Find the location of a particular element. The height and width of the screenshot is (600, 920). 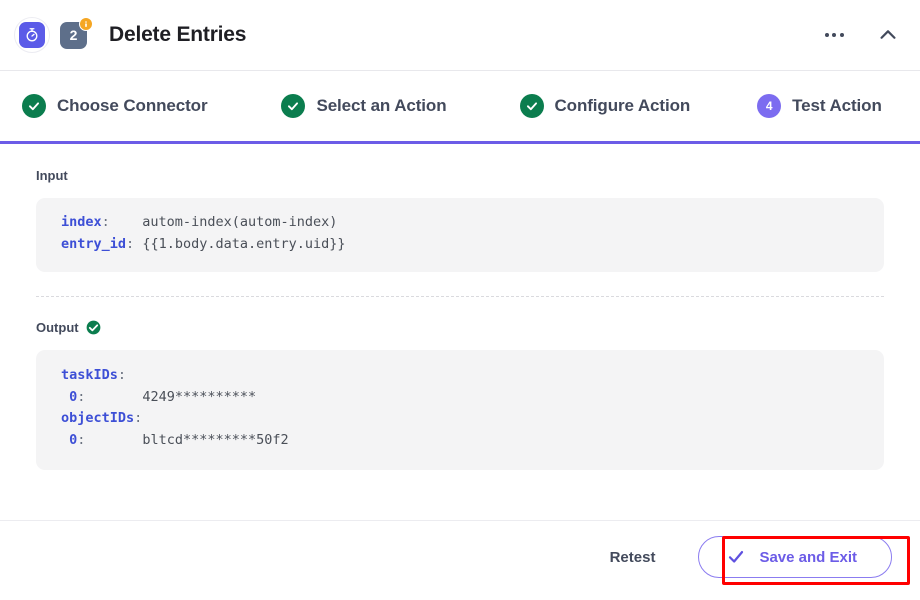

step-number-badge: 4 is located at coordinates (769, 106).